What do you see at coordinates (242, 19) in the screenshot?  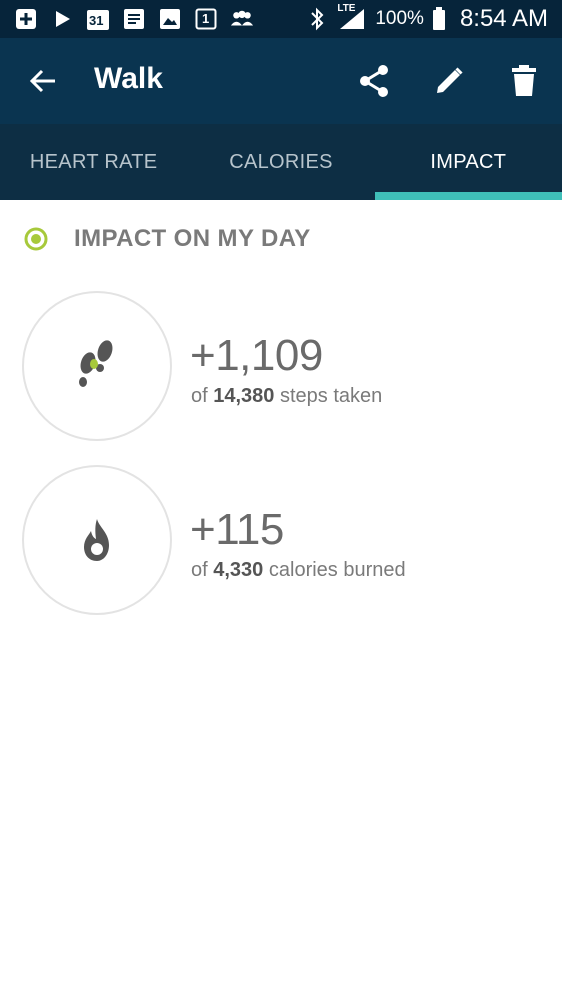 I see `group-icon` at bounding box center [242, 19].